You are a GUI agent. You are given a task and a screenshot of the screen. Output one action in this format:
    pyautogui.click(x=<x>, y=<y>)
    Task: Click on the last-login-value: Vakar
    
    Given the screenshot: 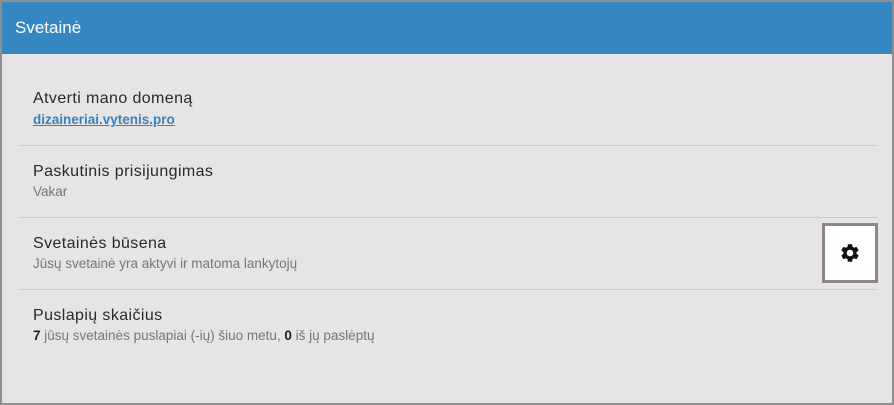 What is the action you would take?
    pyautogui.click(x=50, y=191)
    